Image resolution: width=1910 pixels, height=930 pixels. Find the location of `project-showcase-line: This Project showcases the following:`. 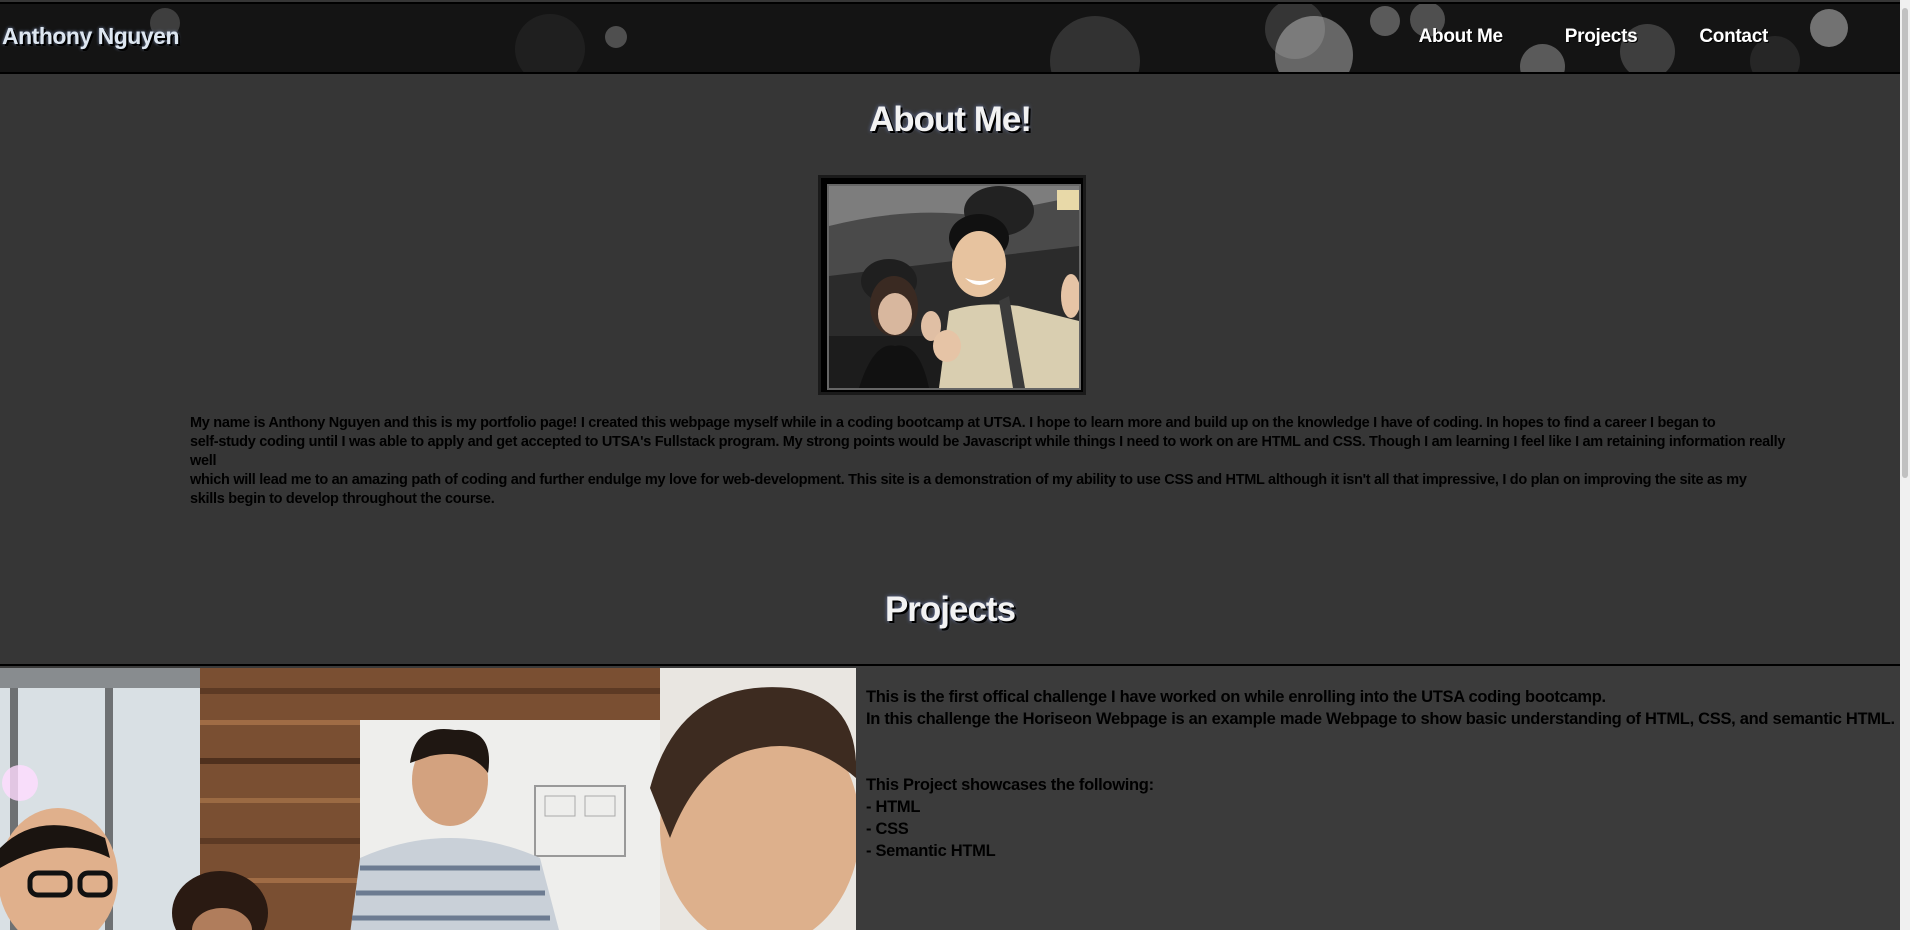

project-showcase-line: This Project showcases the following: is located at coordinates (1010, 785).